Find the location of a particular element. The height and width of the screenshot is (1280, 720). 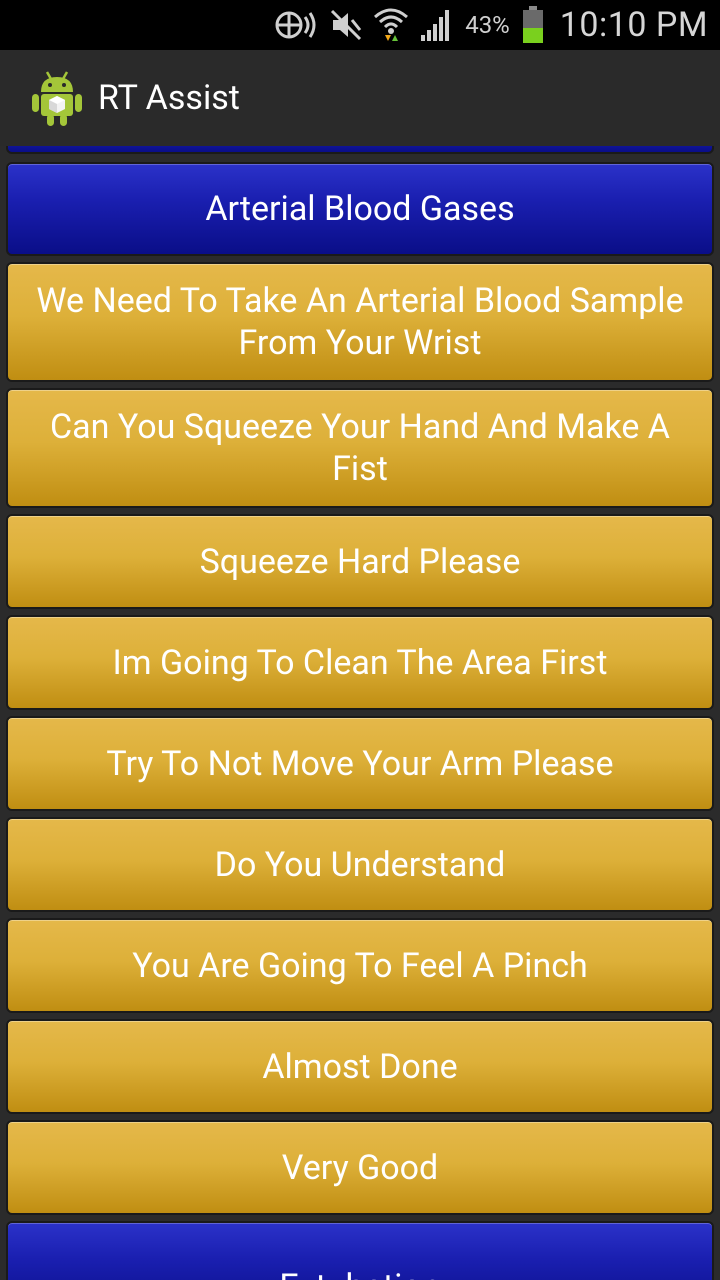

status-bar: 43% 10:10 PM is located at coordinates (360, 25).